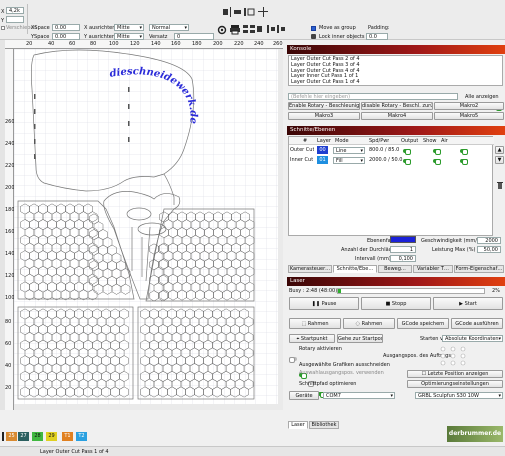 The width and height of the screenshot is (505, 456). I want to click on job-origin-grid, so click(453, 356).